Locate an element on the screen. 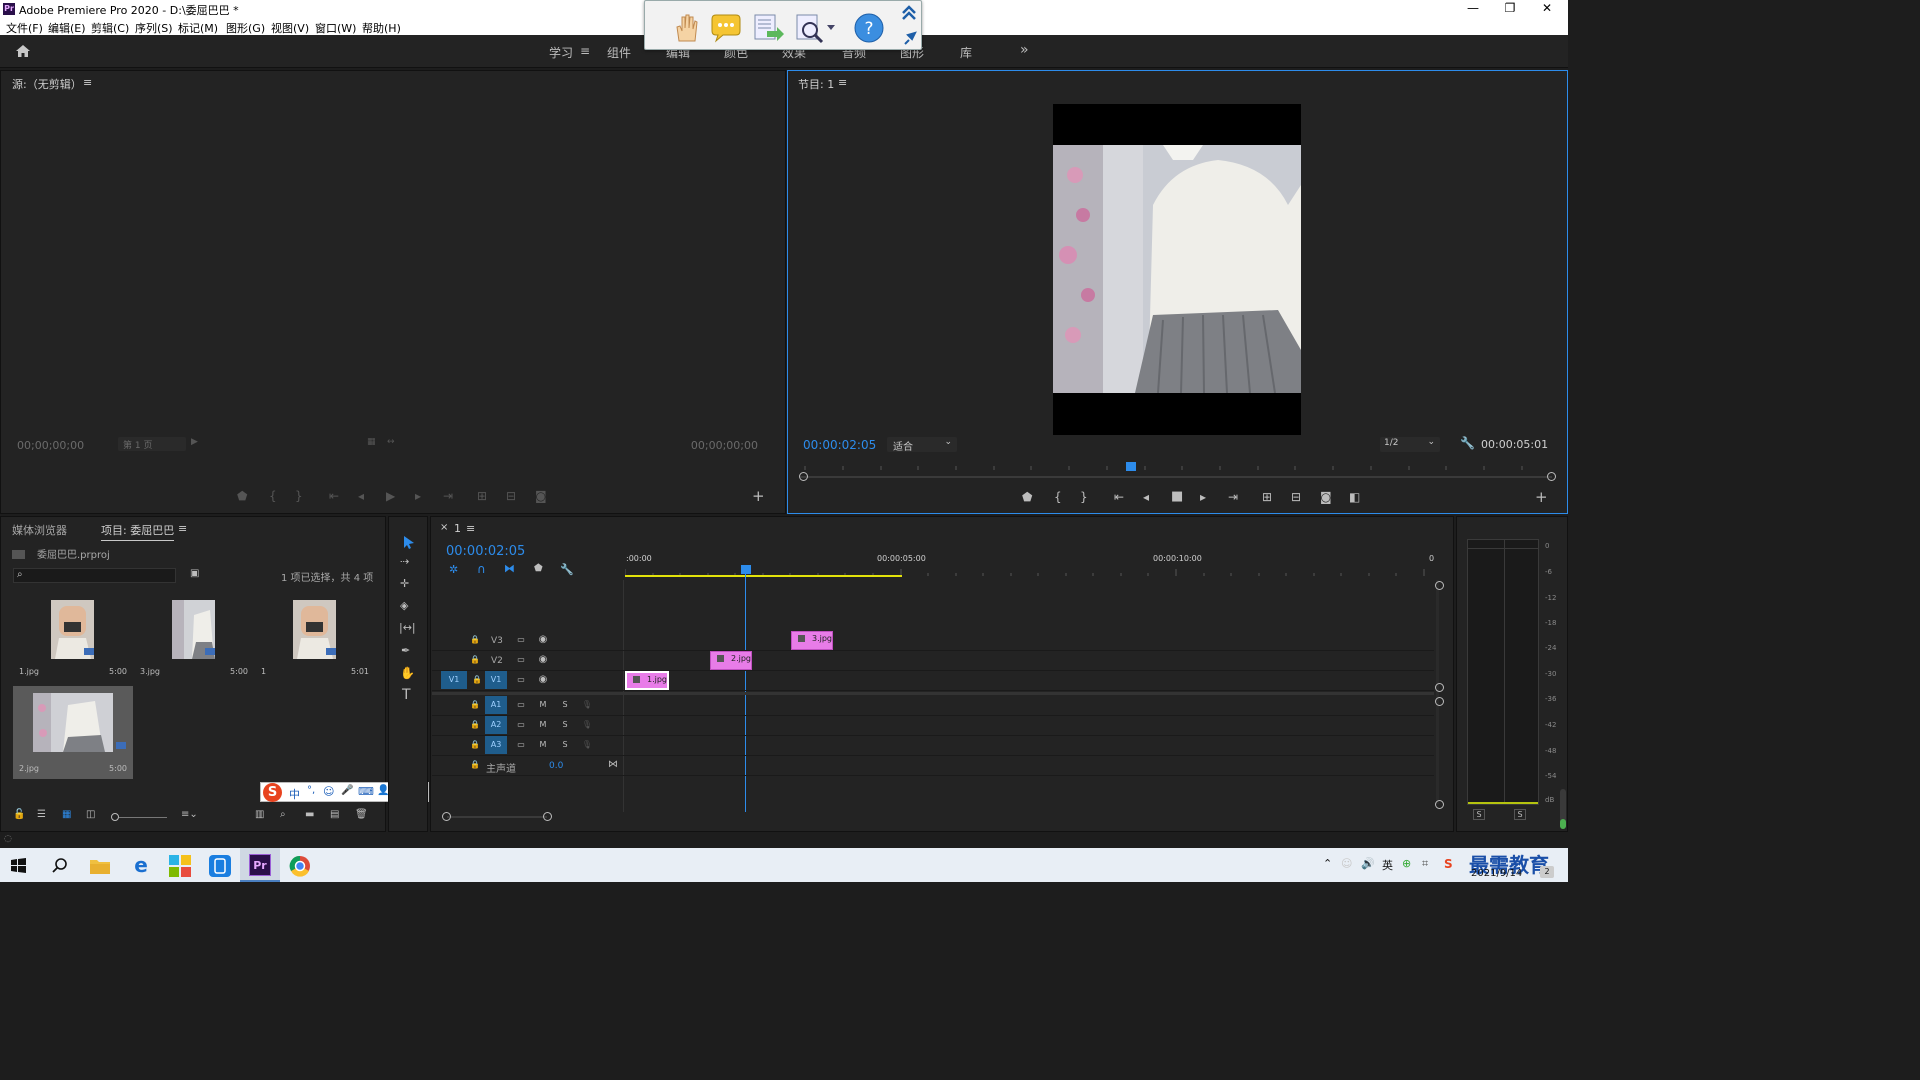 The width and height of the screenshot is (1920, 1080). source-mark-out-icon: } is located at coordinates (299, 496).